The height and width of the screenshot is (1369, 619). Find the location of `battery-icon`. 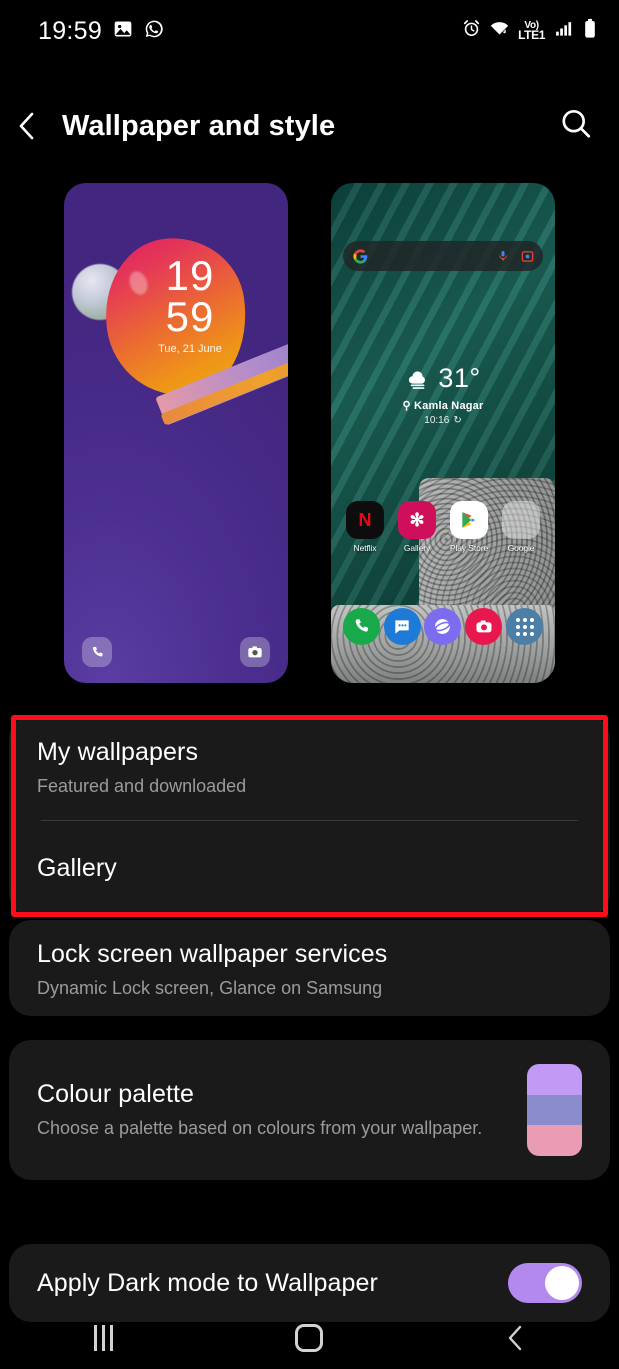

battery-icon is located at coordinates (590, 31).